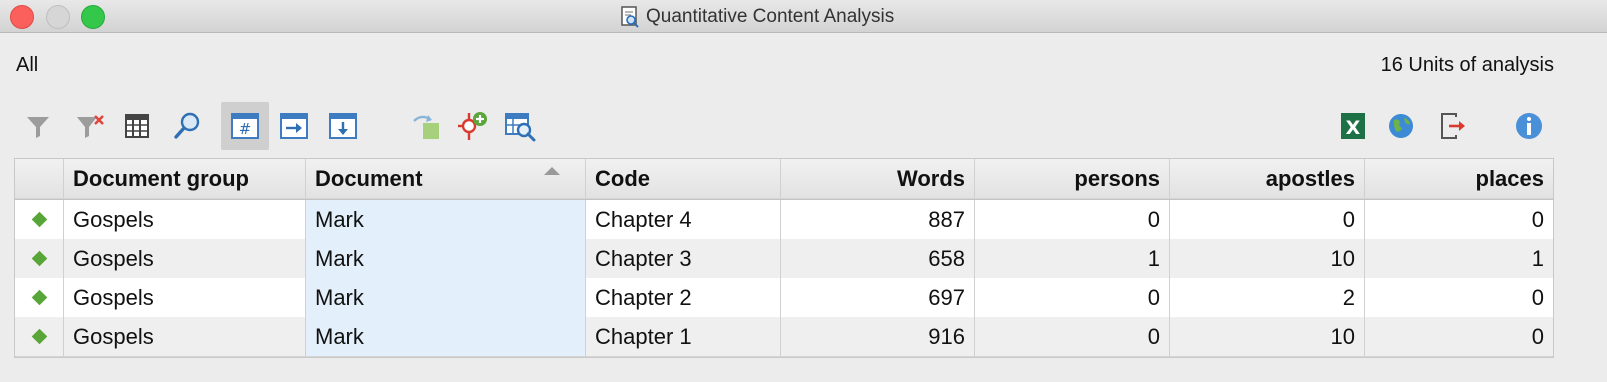 This screenshot has width=1607, height=382. I want to click on table-search-icon, so click(520, 127).